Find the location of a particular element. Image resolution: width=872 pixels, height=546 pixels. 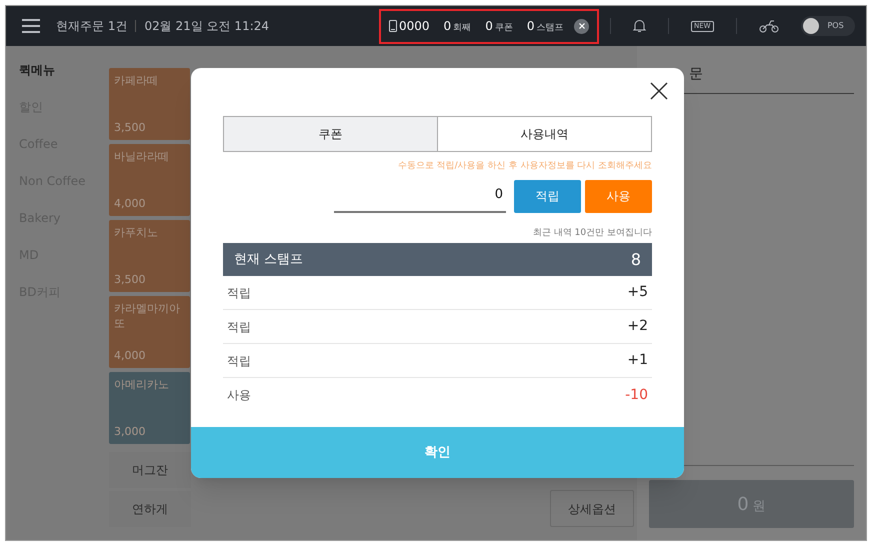

current-stamp-bar: 현재 스탬프 8 is located at coordinates (437, 259).